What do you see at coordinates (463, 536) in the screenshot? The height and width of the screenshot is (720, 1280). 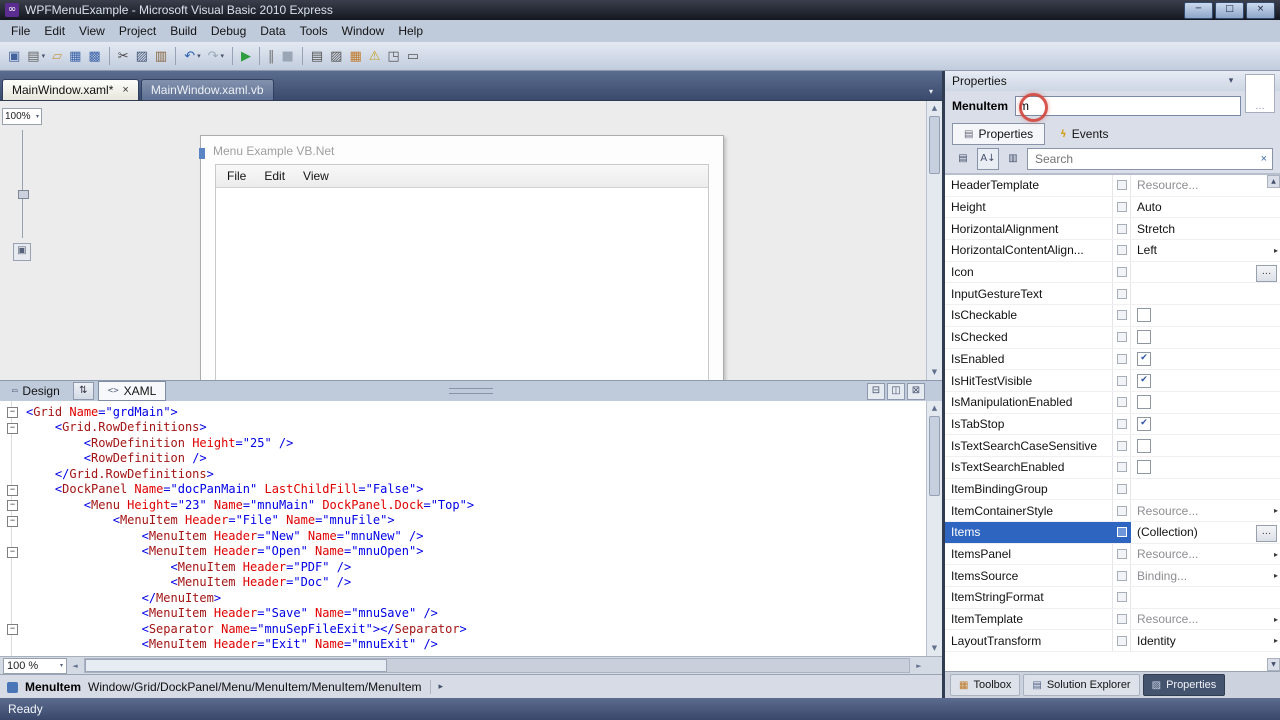 I see `xaml-line: <MenuItem Header="New" Name="mnuNew" />` at bounding box center [463, 536].